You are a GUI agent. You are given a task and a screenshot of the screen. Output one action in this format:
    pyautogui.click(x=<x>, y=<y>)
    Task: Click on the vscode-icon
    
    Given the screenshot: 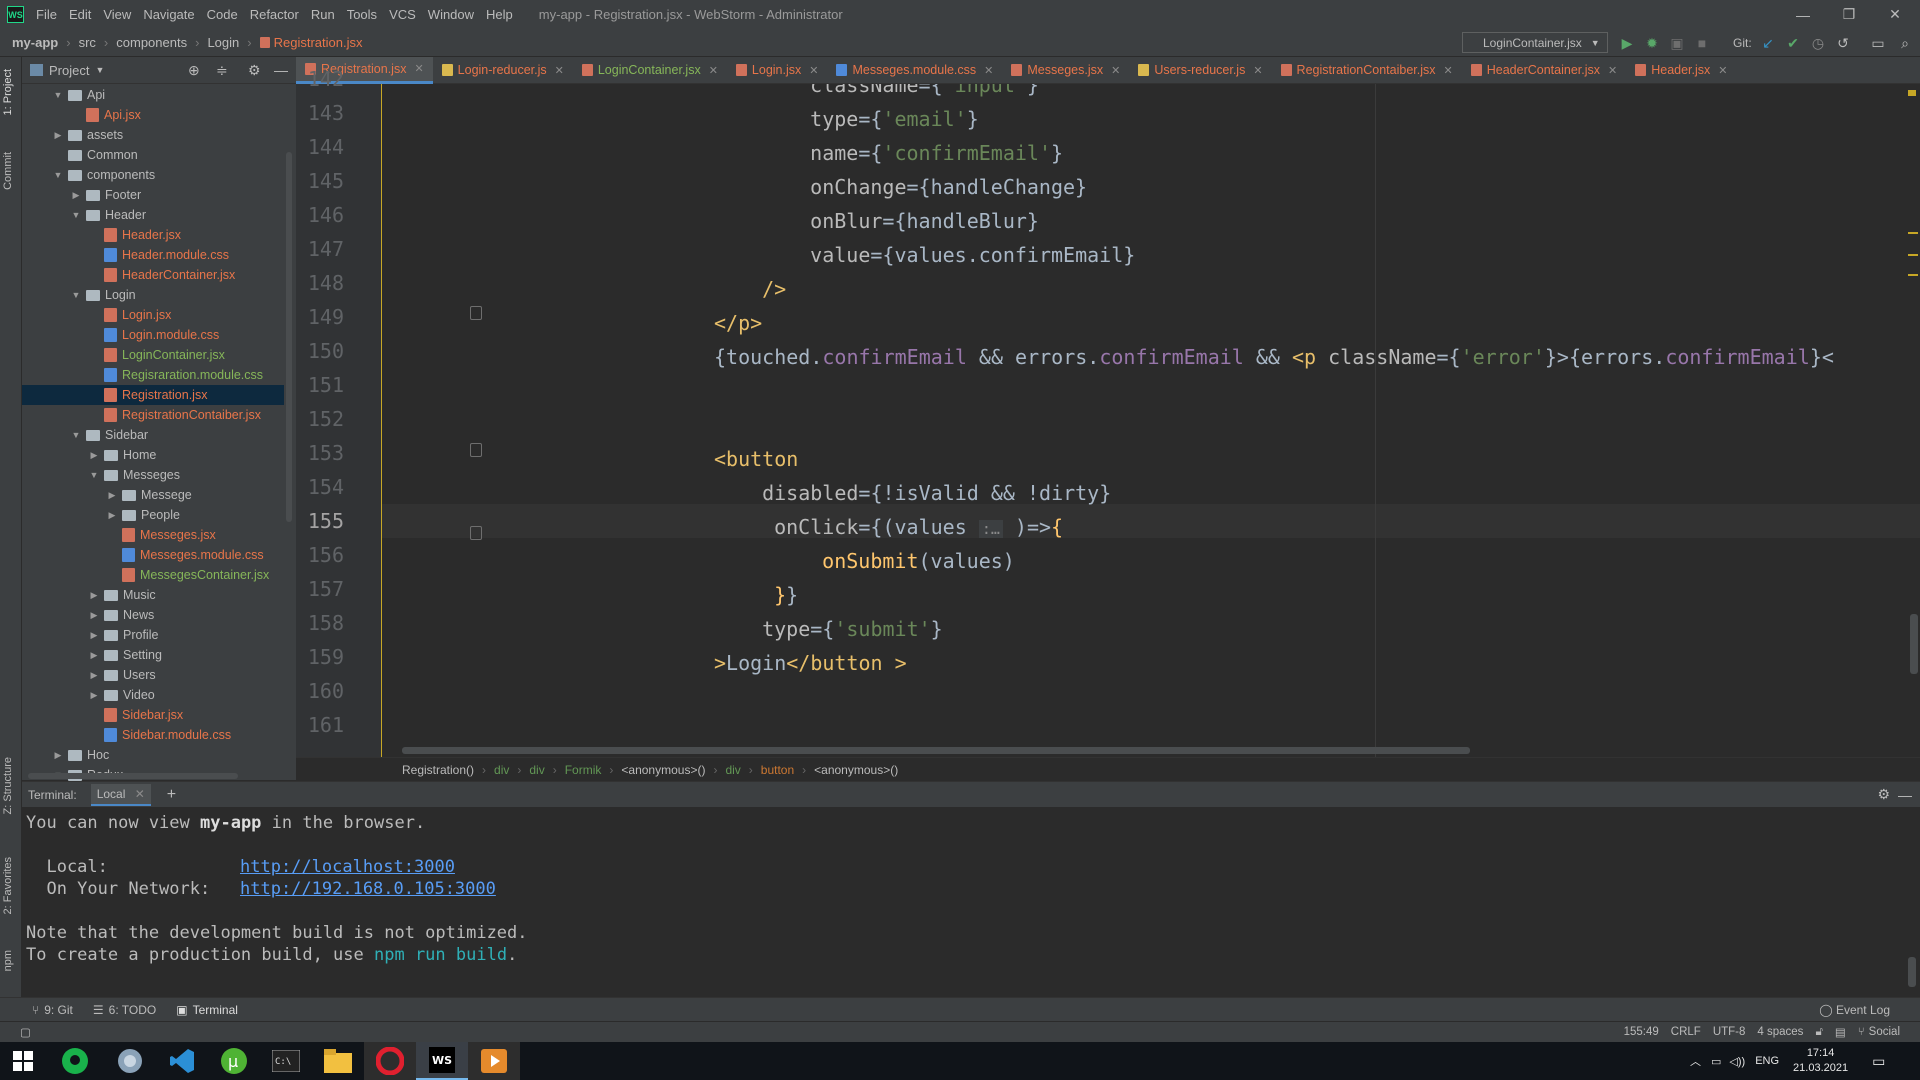 What is the action you would take?
    pyautogui.click(x=182, y=1061)
    